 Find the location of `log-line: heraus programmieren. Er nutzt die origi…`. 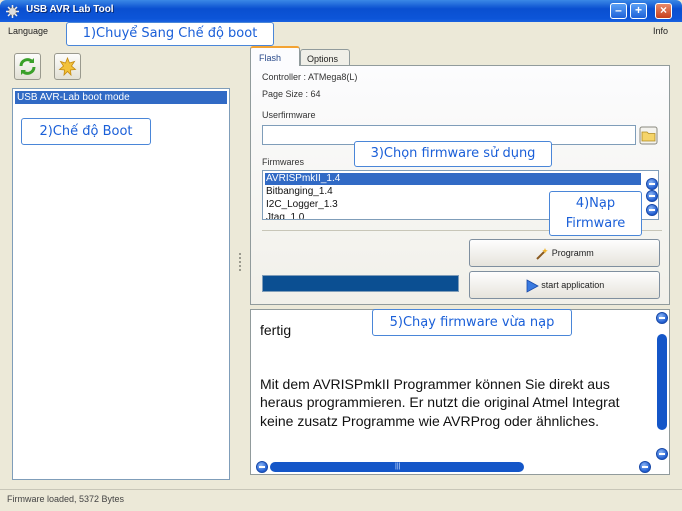

log-line: heraus programmieren. Er nutzt die origi… is located at coordinates (440, 402).